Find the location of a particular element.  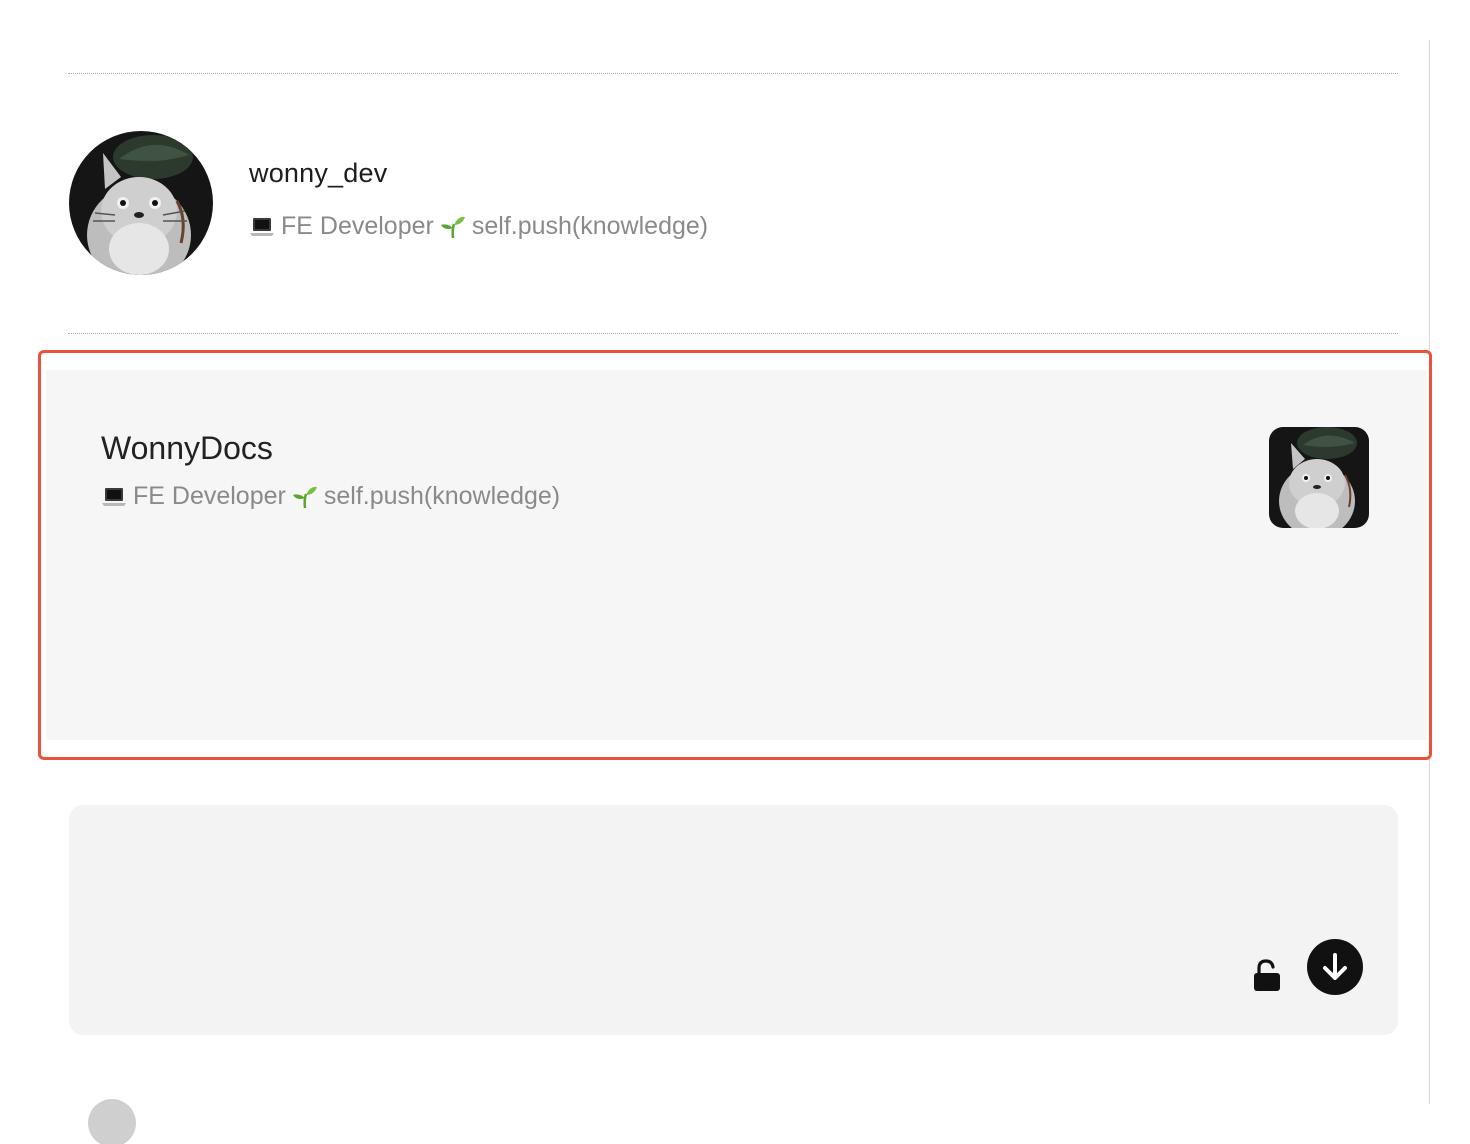

unlock-icon is located at coordinates (1267, 975).